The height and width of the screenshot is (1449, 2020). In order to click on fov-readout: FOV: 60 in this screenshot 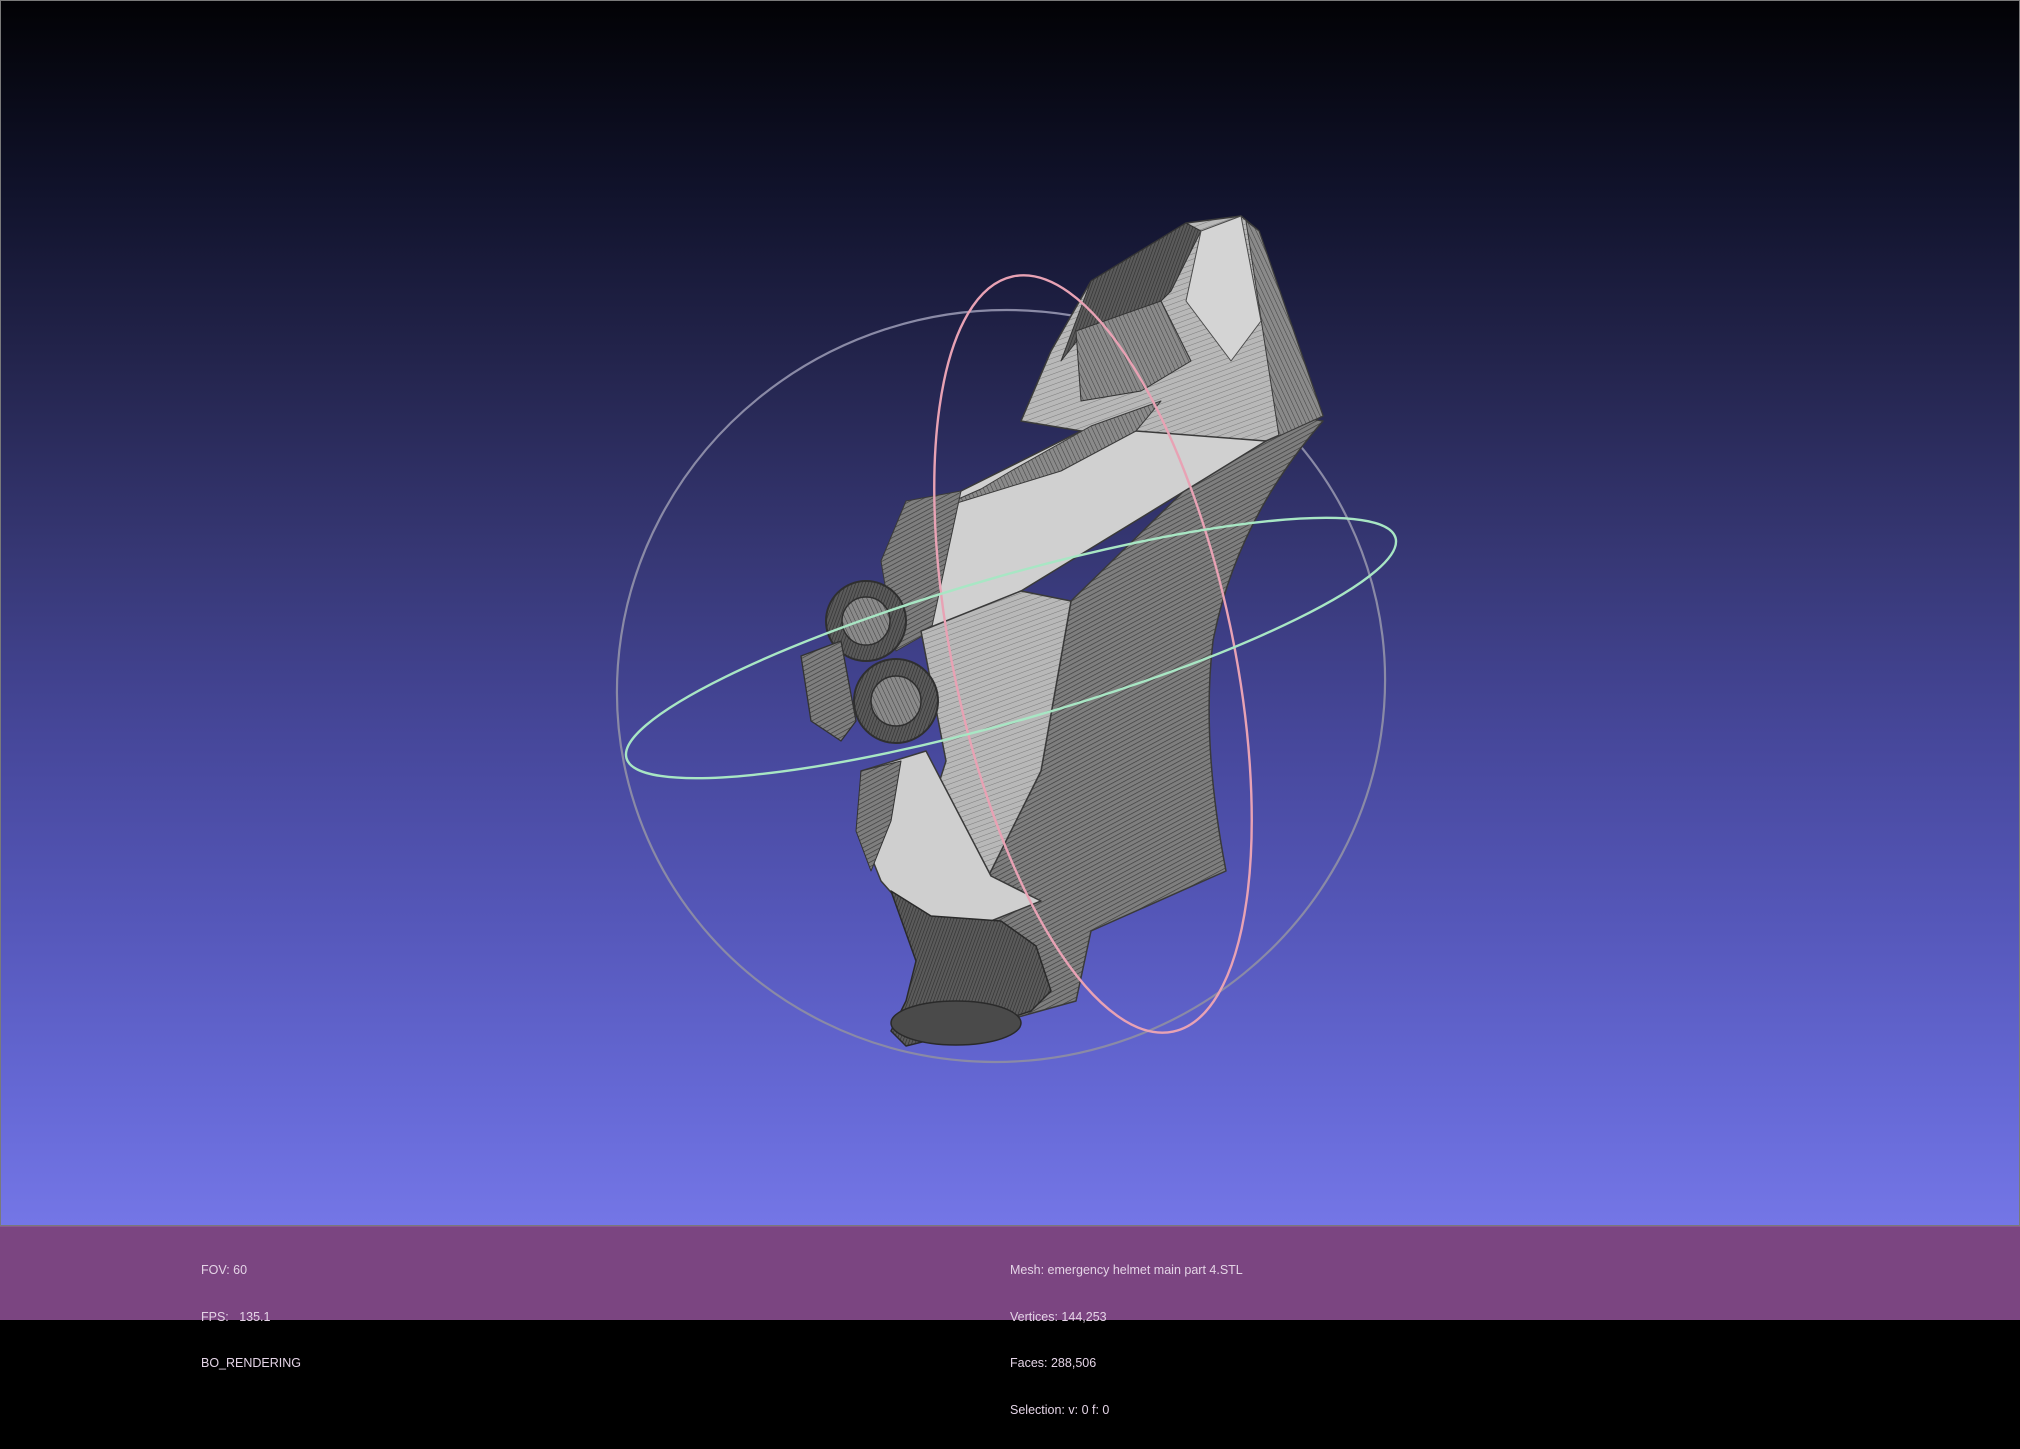, I will do `click(224, 1270)`.